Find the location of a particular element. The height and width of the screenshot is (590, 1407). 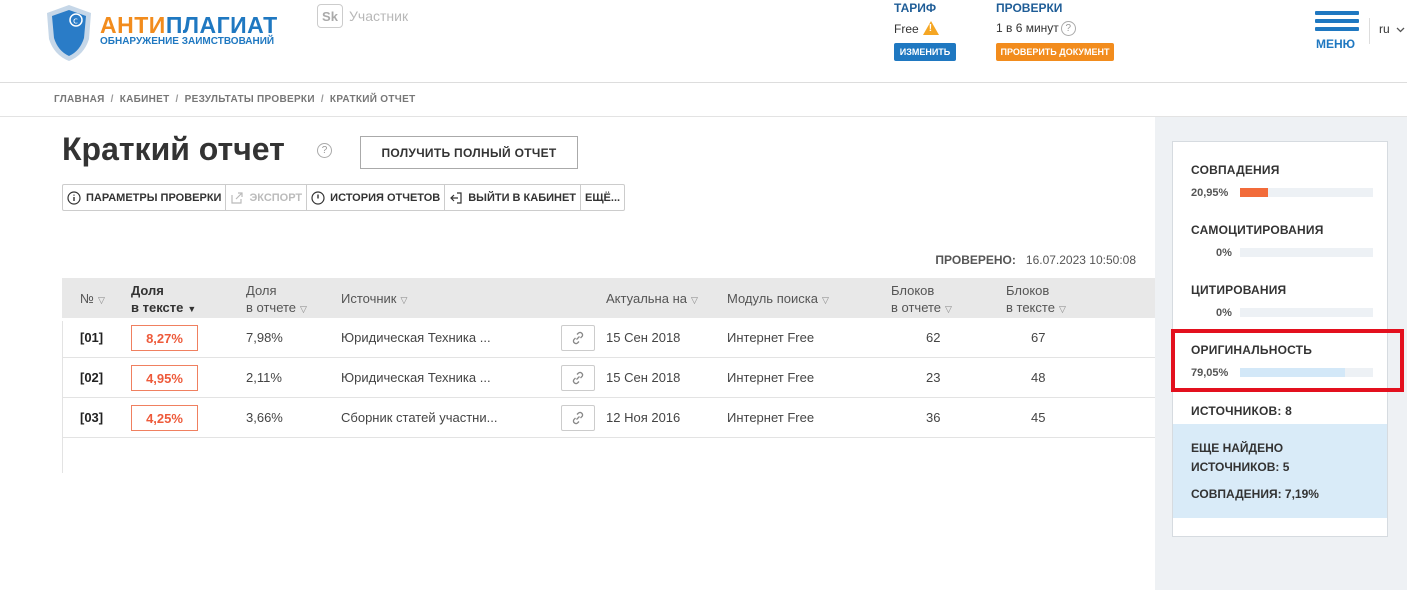

language-select: ru is located at coordinates (1392, 29).